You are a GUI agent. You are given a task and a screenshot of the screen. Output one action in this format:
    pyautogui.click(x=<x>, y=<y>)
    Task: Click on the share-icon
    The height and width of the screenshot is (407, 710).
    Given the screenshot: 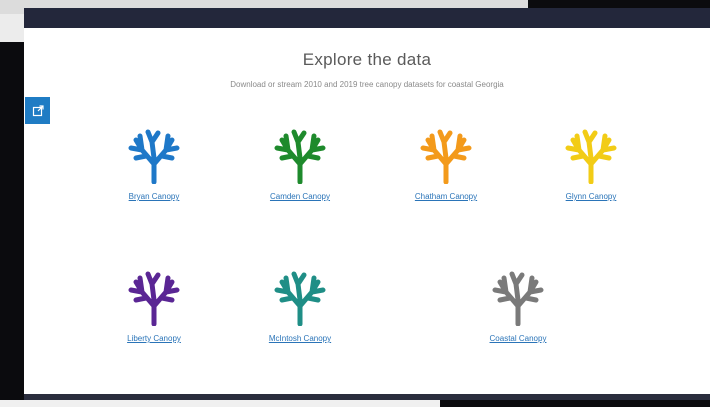 What is the action you would take?
    pyautogui.click(x=38, y=110)
    